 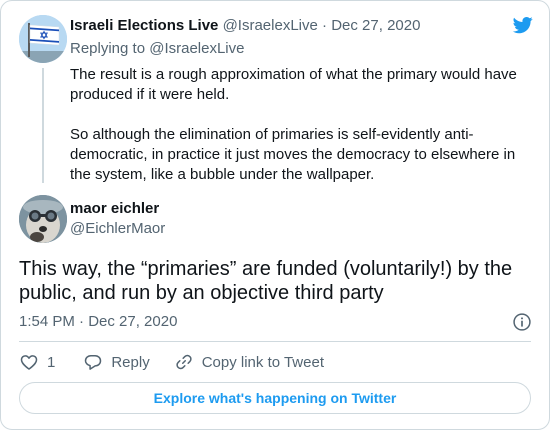 I want to click on copy-link-button: Copy link to Tweet, so click(x=249, y=362).